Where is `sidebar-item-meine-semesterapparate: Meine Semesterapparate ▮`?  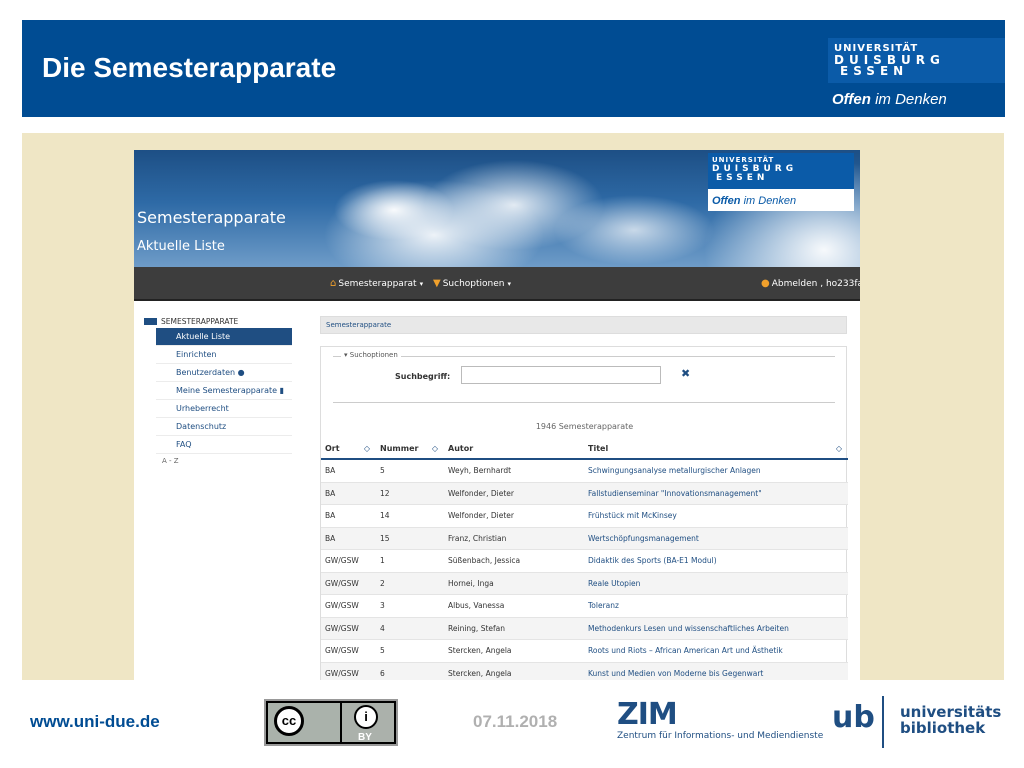
sidebar-item-meine-semesterapparate: Meine Semesterapparate ▮ is located at coordinates (224, 391).